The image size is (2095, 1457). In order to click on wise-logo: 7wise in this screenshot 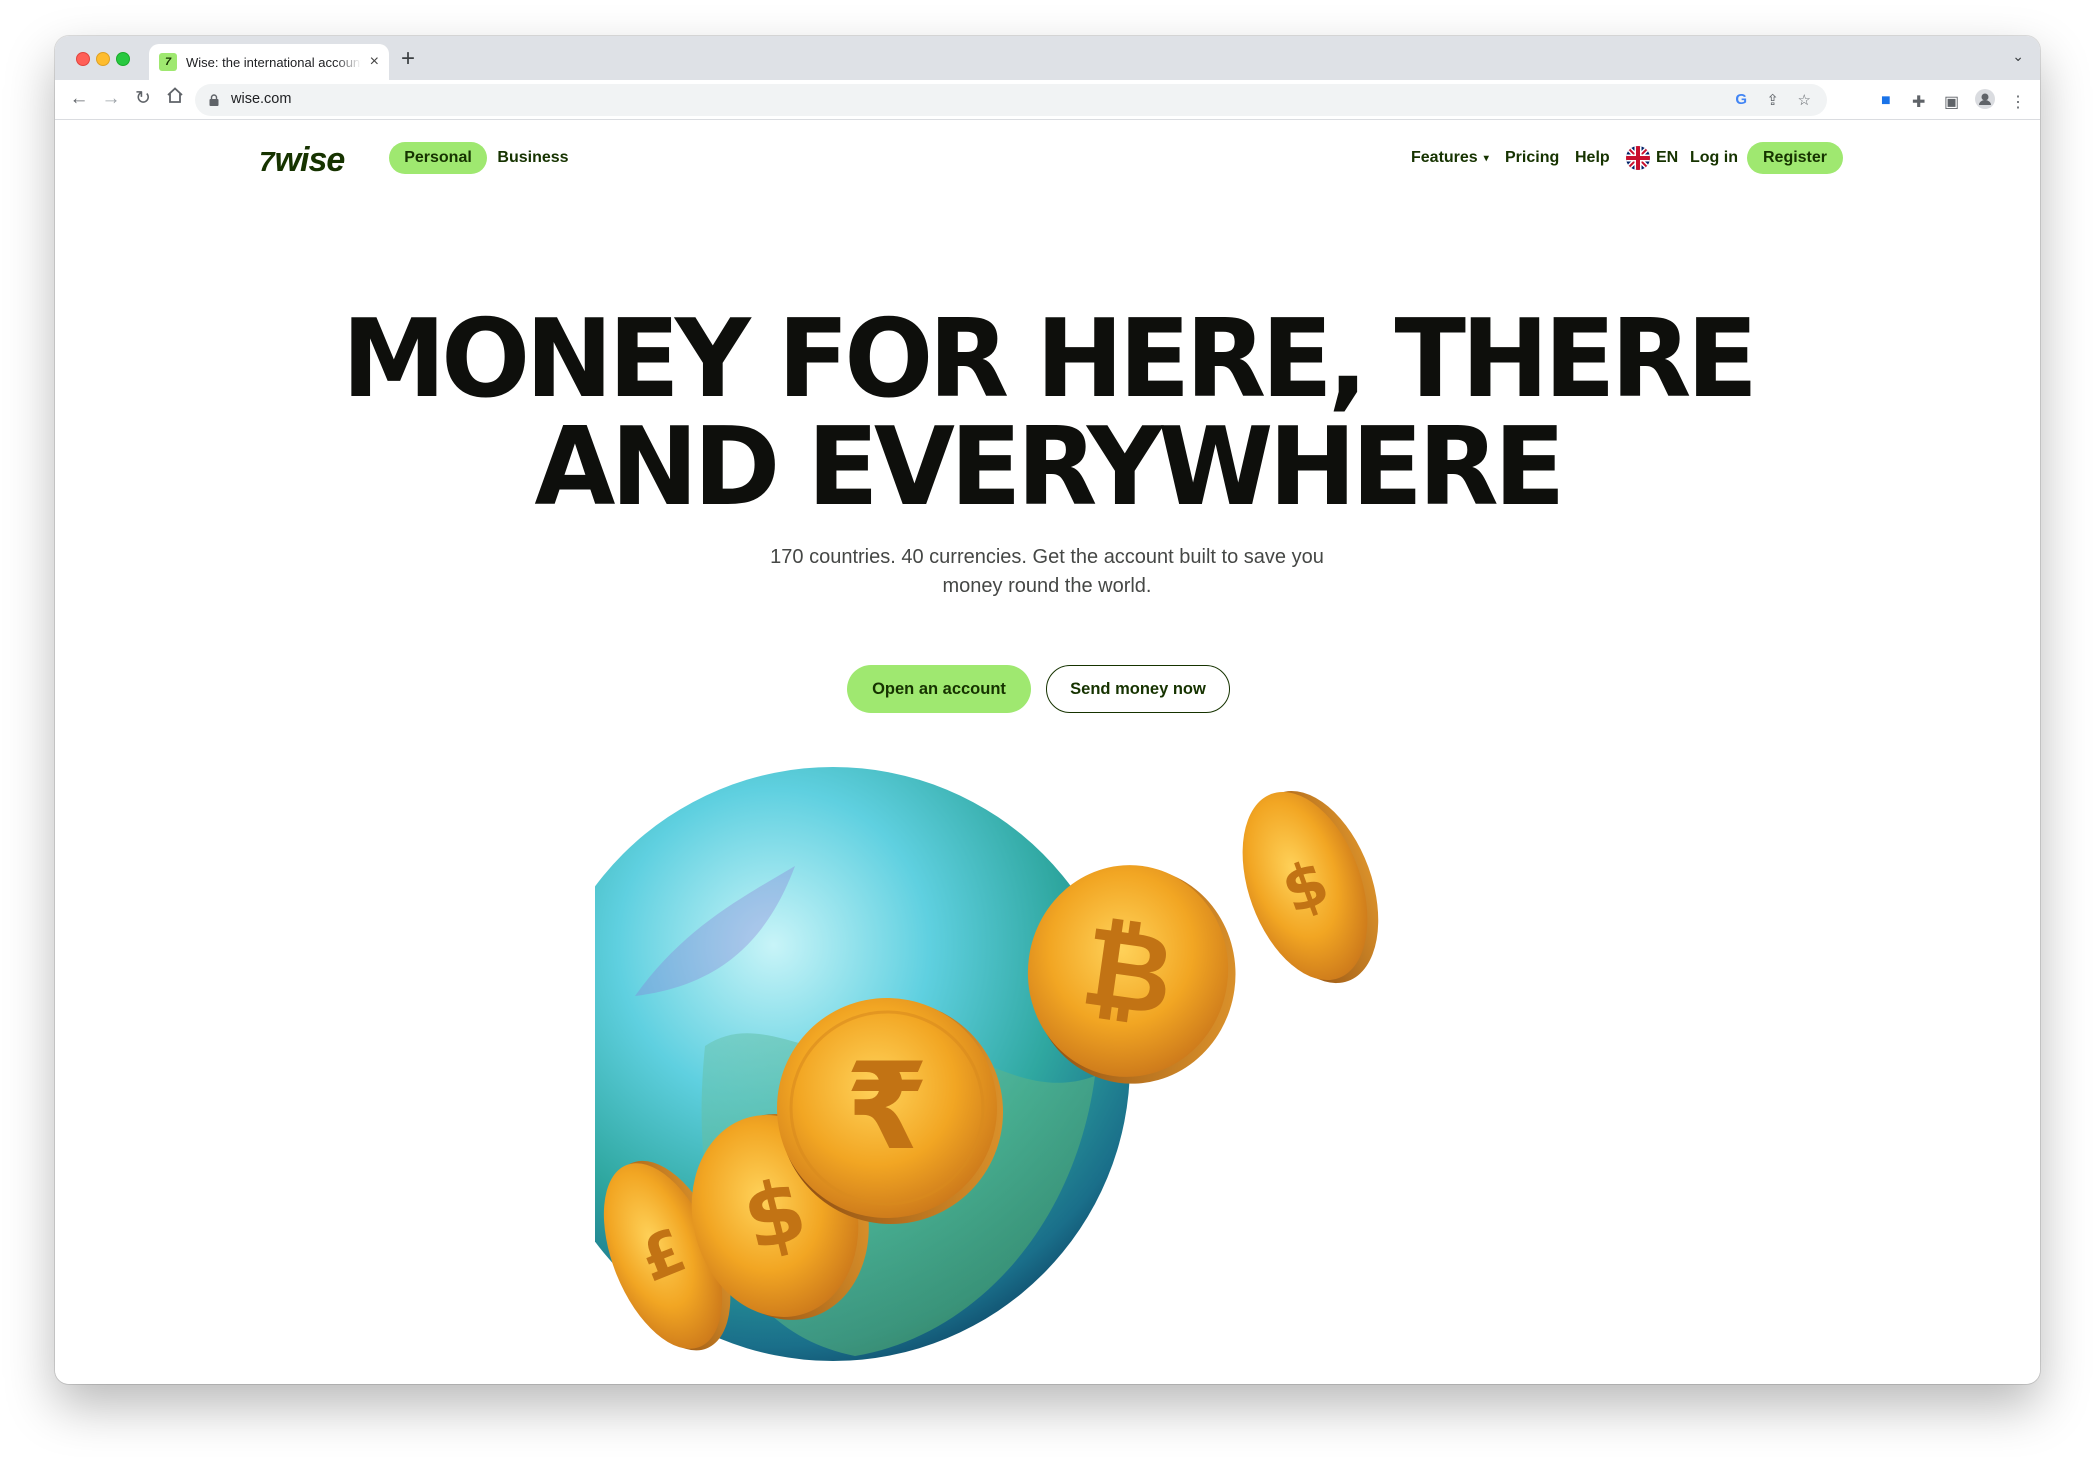, I will do `click(302, 160)`.